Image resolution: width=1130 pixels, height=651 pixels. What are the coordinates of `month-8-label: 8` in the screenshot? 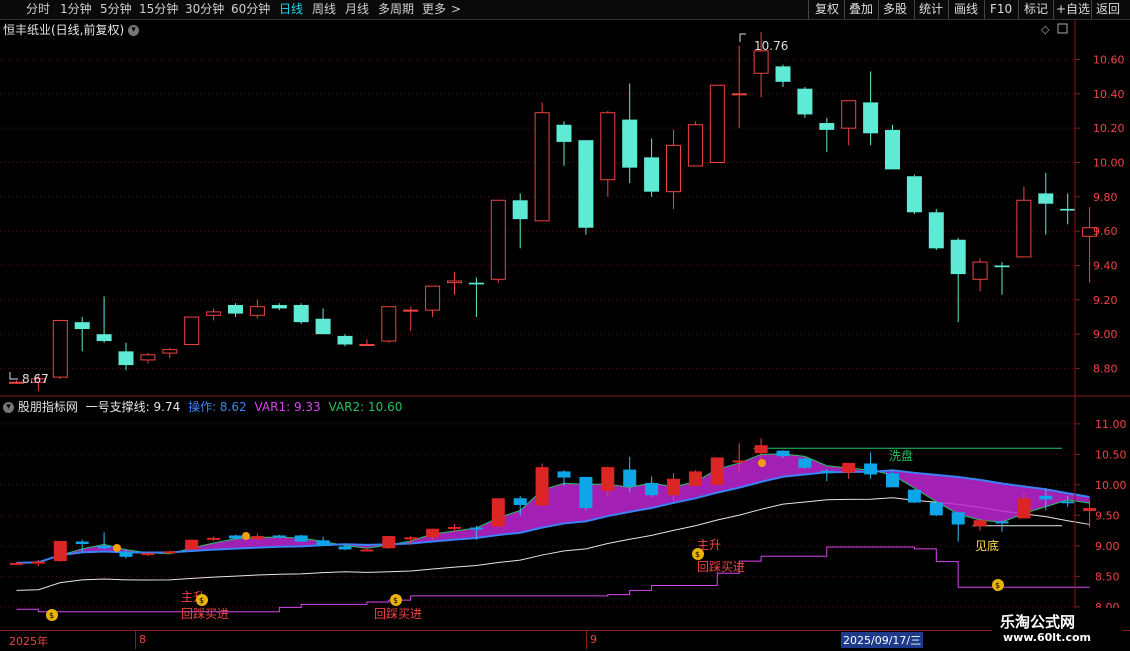 It's located at (142, 639).